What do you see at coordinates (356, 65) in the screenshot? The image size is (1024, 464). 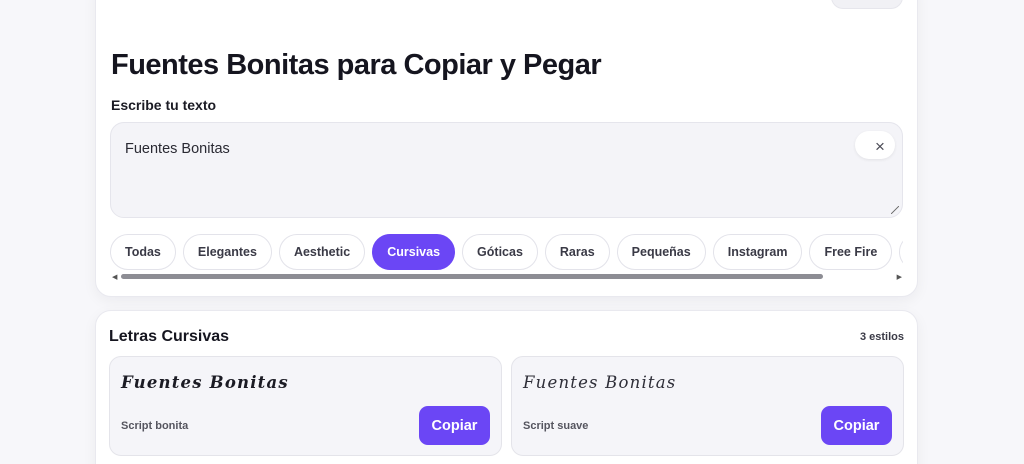 I see `page-title: Fuentes Bonitas para Copiar y Pegar` at bounding box center [356, 65].